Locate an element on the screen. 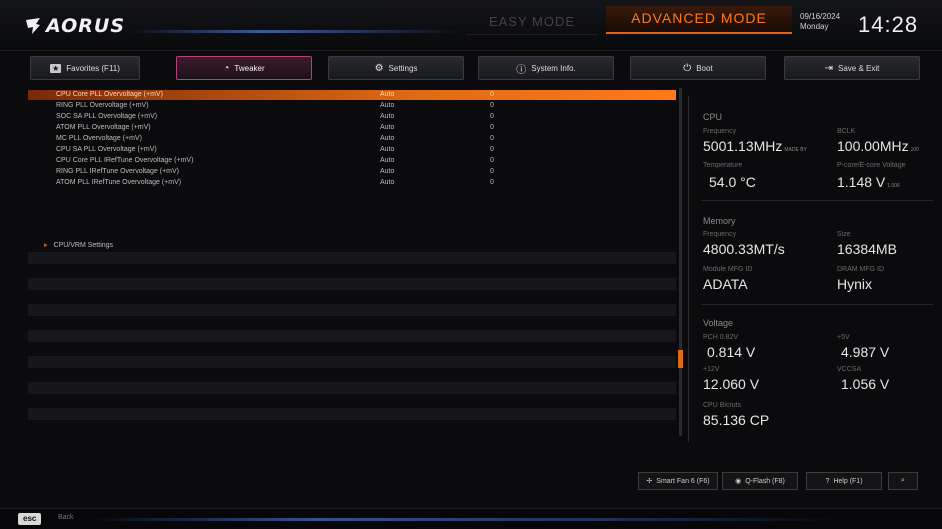 The image size is (942, 529). bclk-text: 100.00MHz is located at coordinates (873, 146).